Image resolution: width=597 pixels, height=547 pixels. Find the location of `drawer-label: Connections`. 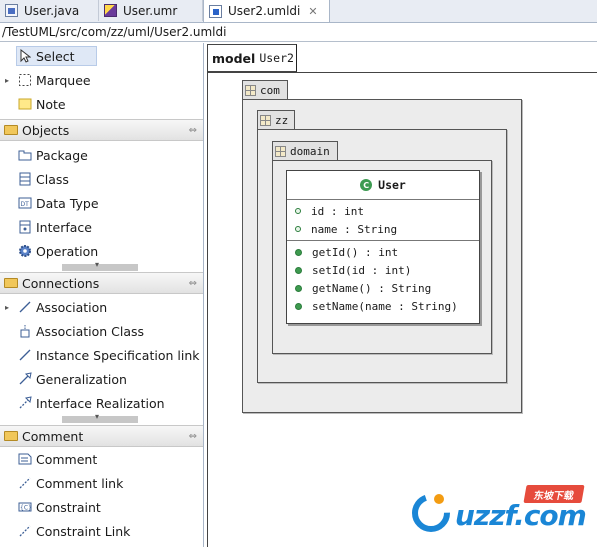

drawer-label: Connections is located at coordinates (61, 283).